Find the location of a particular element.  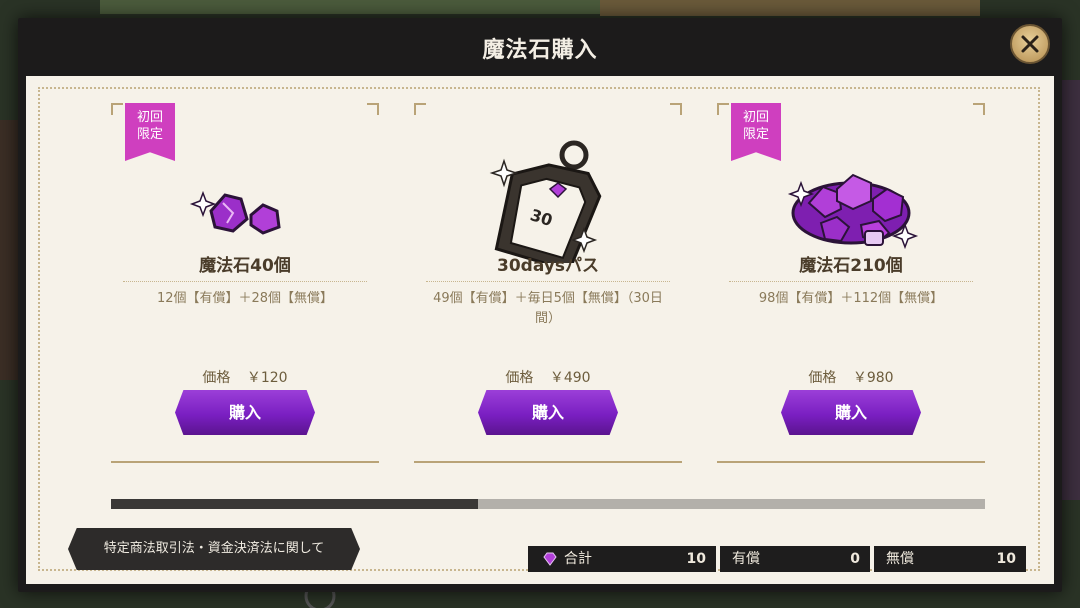

free-label: 無償 is located at coordinates (900, 559).